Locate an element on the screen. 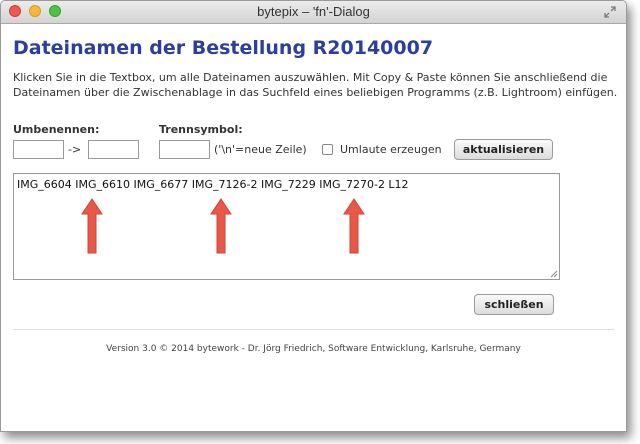 Image resolution: width=640 pixels, height=444 pixels. window-title: bytepix – 'fn'-Dialog is located at coordinates (313, 11).